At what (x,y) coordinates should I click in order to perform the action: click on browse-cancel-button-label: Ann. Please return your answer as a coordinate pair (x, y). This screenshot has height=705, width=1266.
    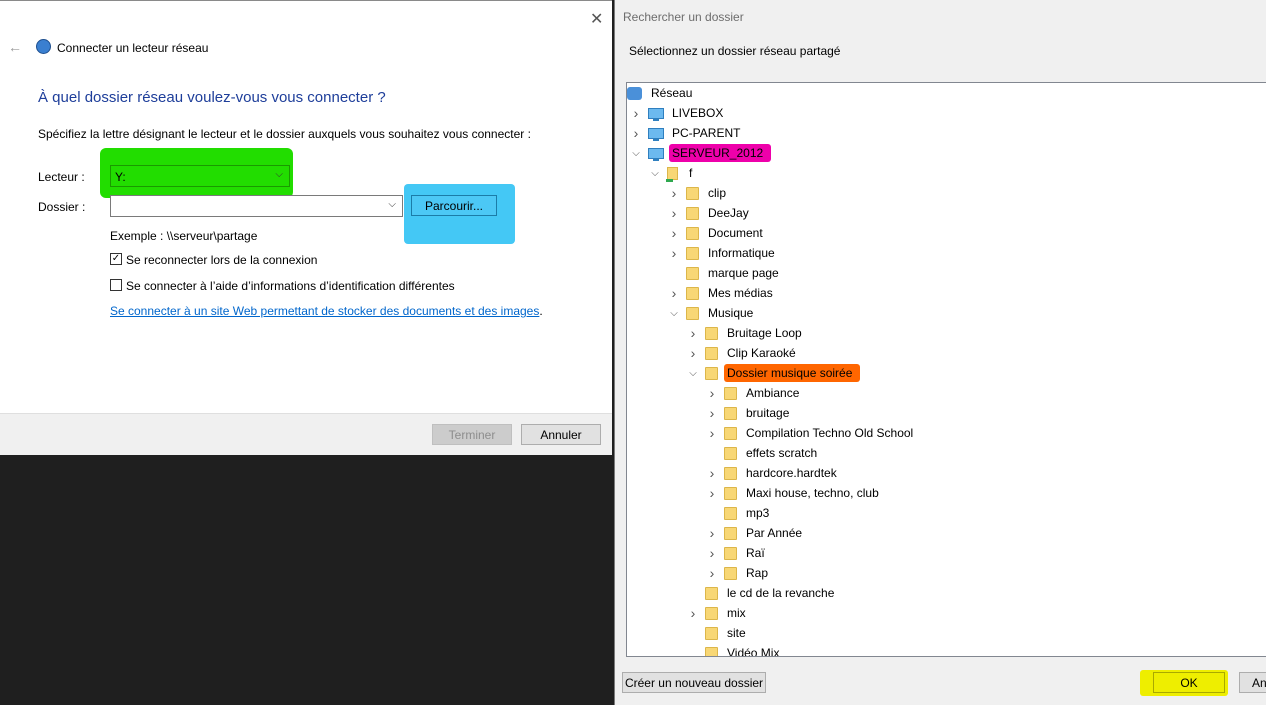
    Looking at the image, I should click on (1259, 682).